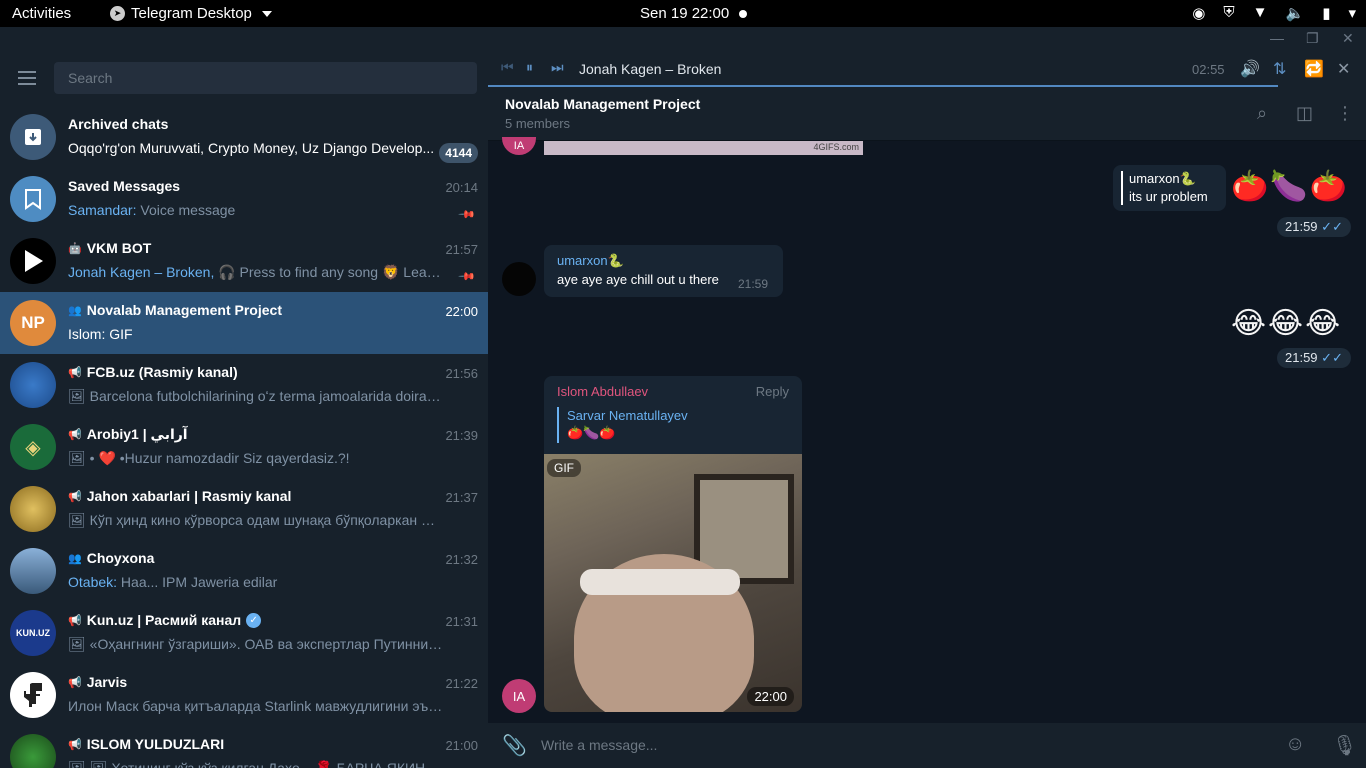 Image resolution: width=1366 pixels, height=768 pixels. What do you see at coordinates (538, 123) in the screenshot?
I see `chat-members-count: 5 members` at bounding box center [538, 123].